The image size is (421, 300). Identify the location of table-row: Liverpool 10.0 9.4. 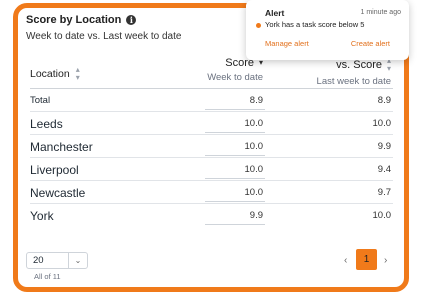
(211, 168).